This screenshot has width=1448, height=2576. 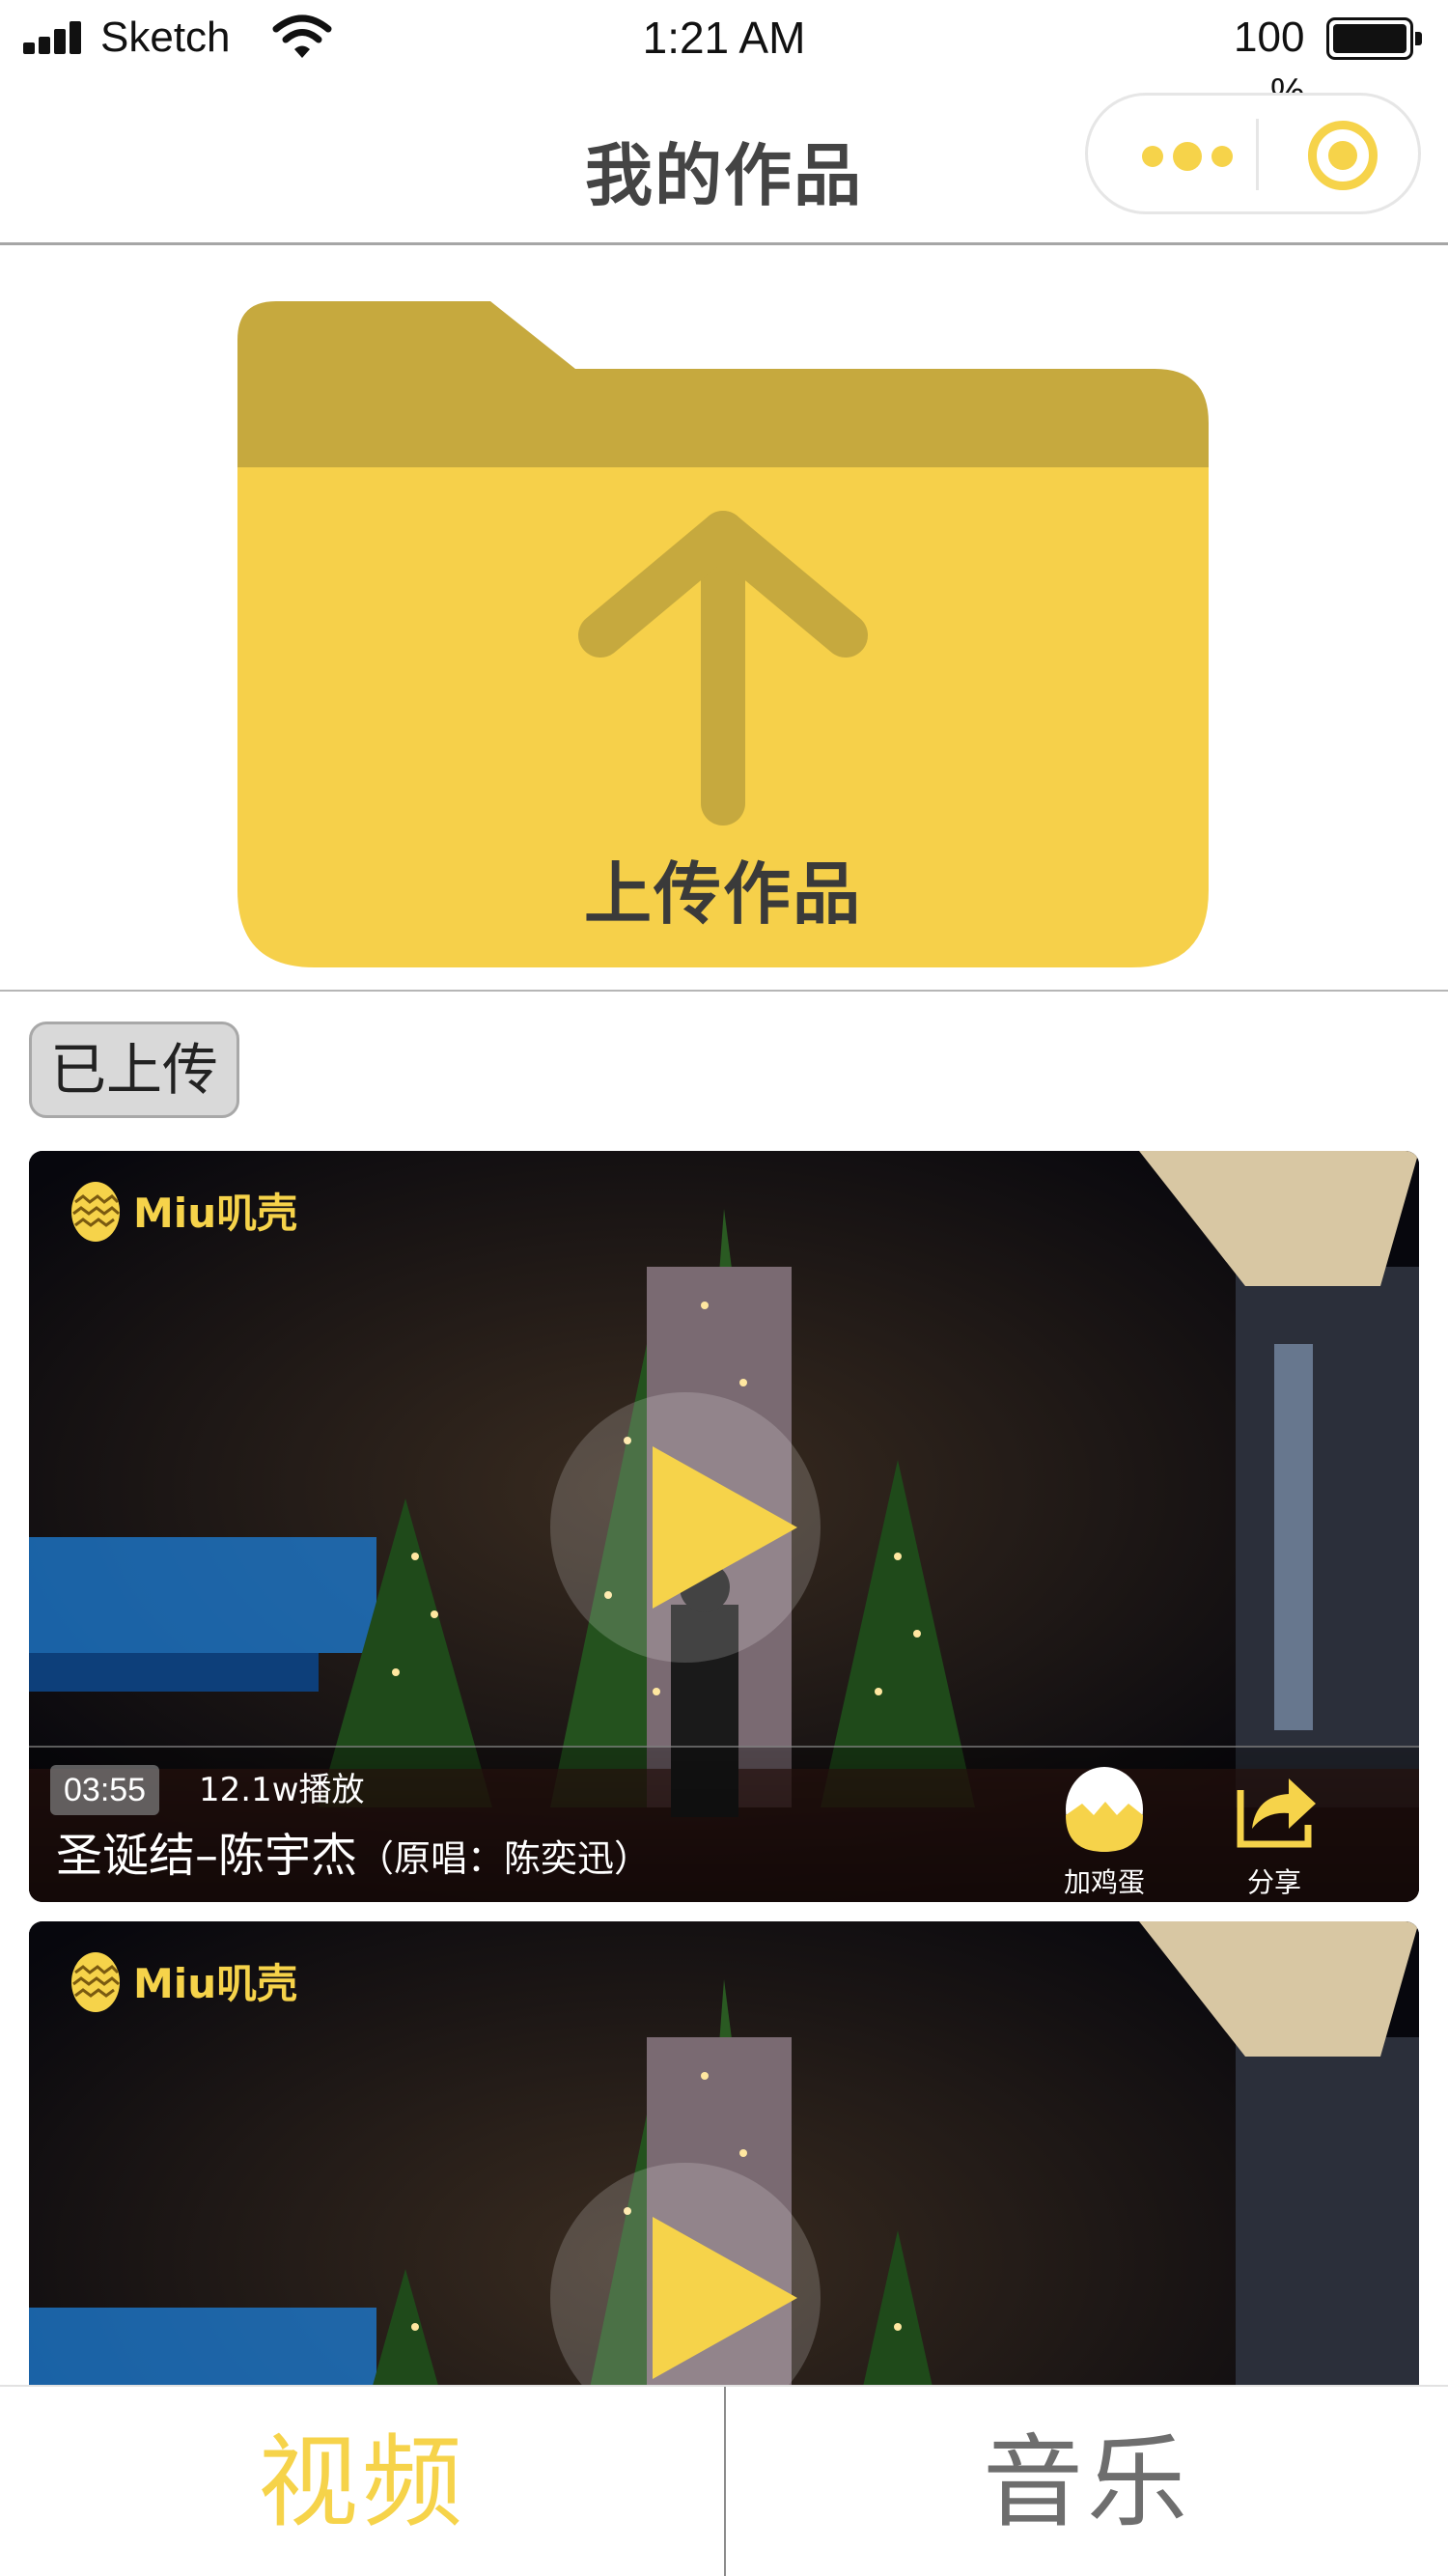 I want to click on nav-bar: 我的作品, so click(x=724, y=162).